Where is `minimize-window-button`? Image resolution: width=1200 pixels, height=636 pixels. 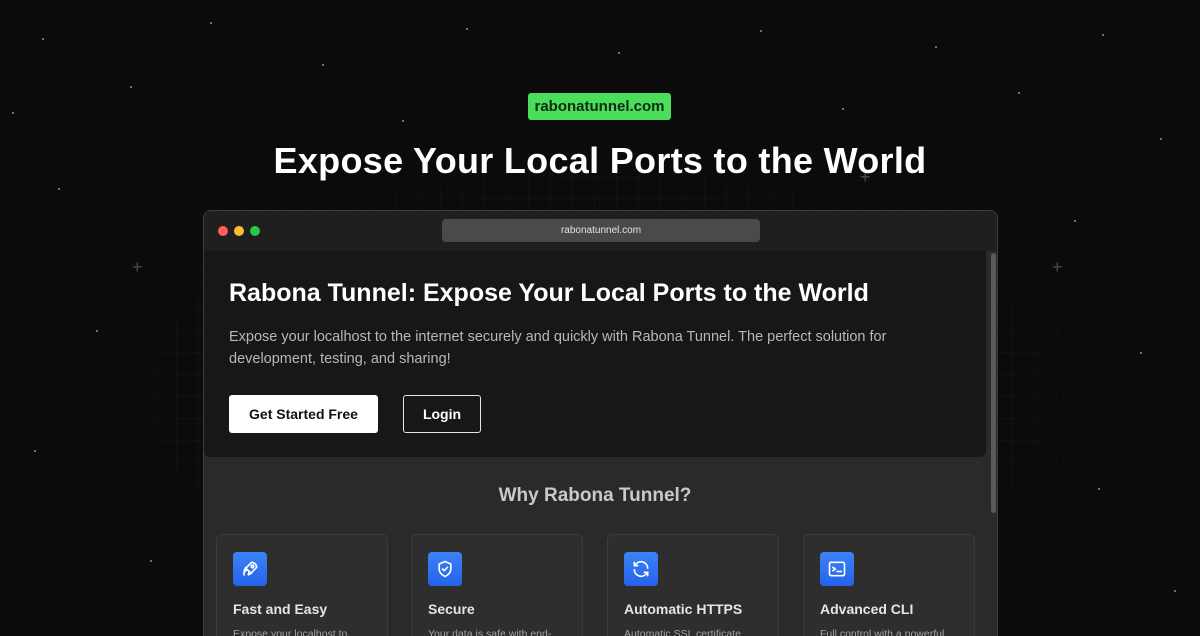
minimize-window-button is located at coordinates (239, 231).